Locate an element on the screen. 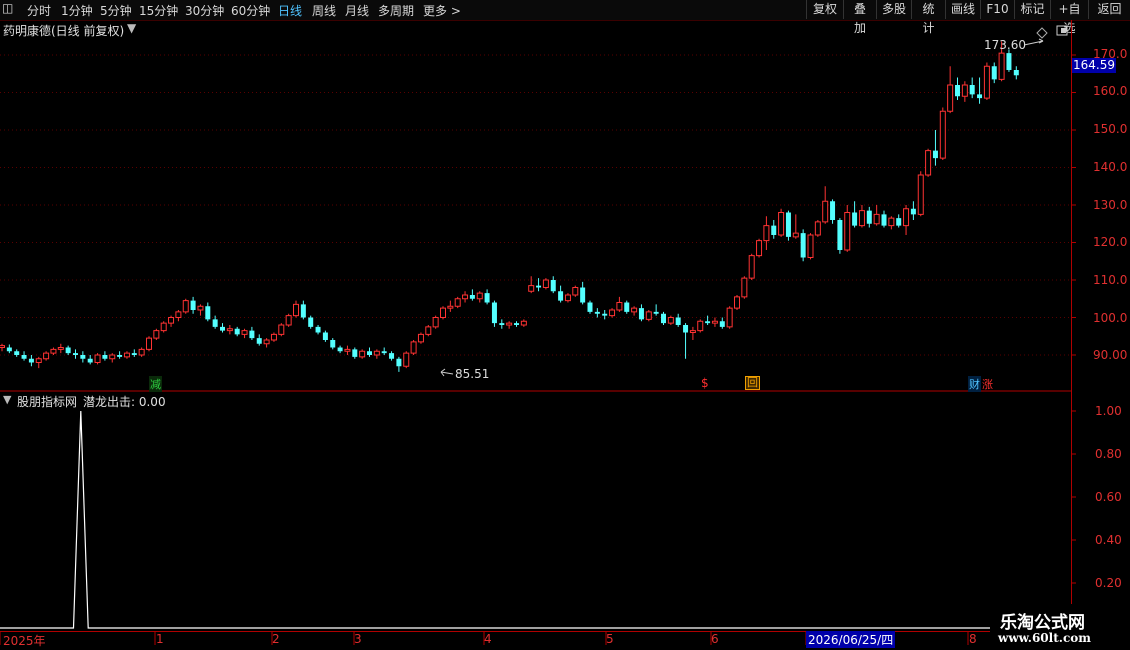 This screenshot has height=650, width=1130. time-tick: 8 is located at coordinates (973, 639).